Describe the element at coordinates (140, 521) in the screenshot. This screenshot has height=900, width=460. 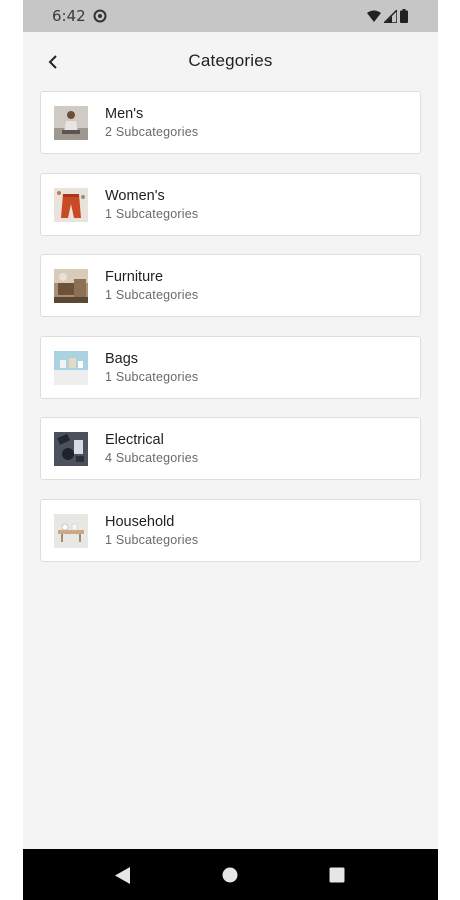
I see `category-name: Household` at that location.